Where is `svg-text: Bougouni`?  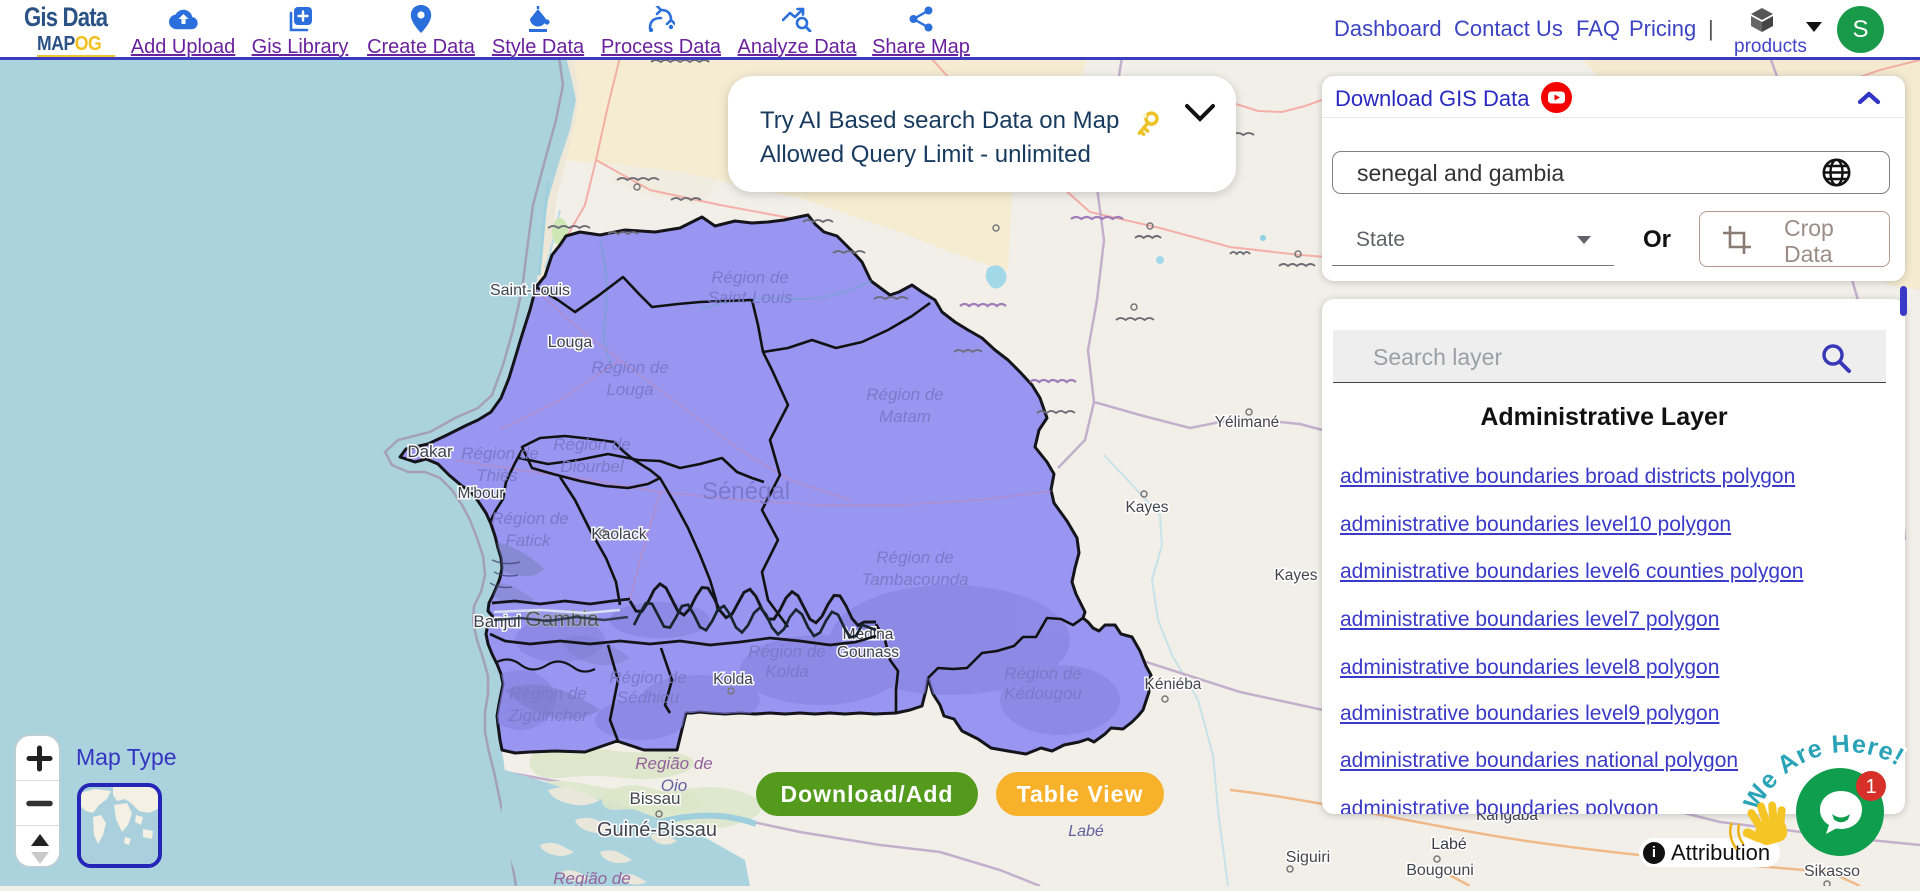 svg-text: Bougouni is located at coordinates (1440, 870).